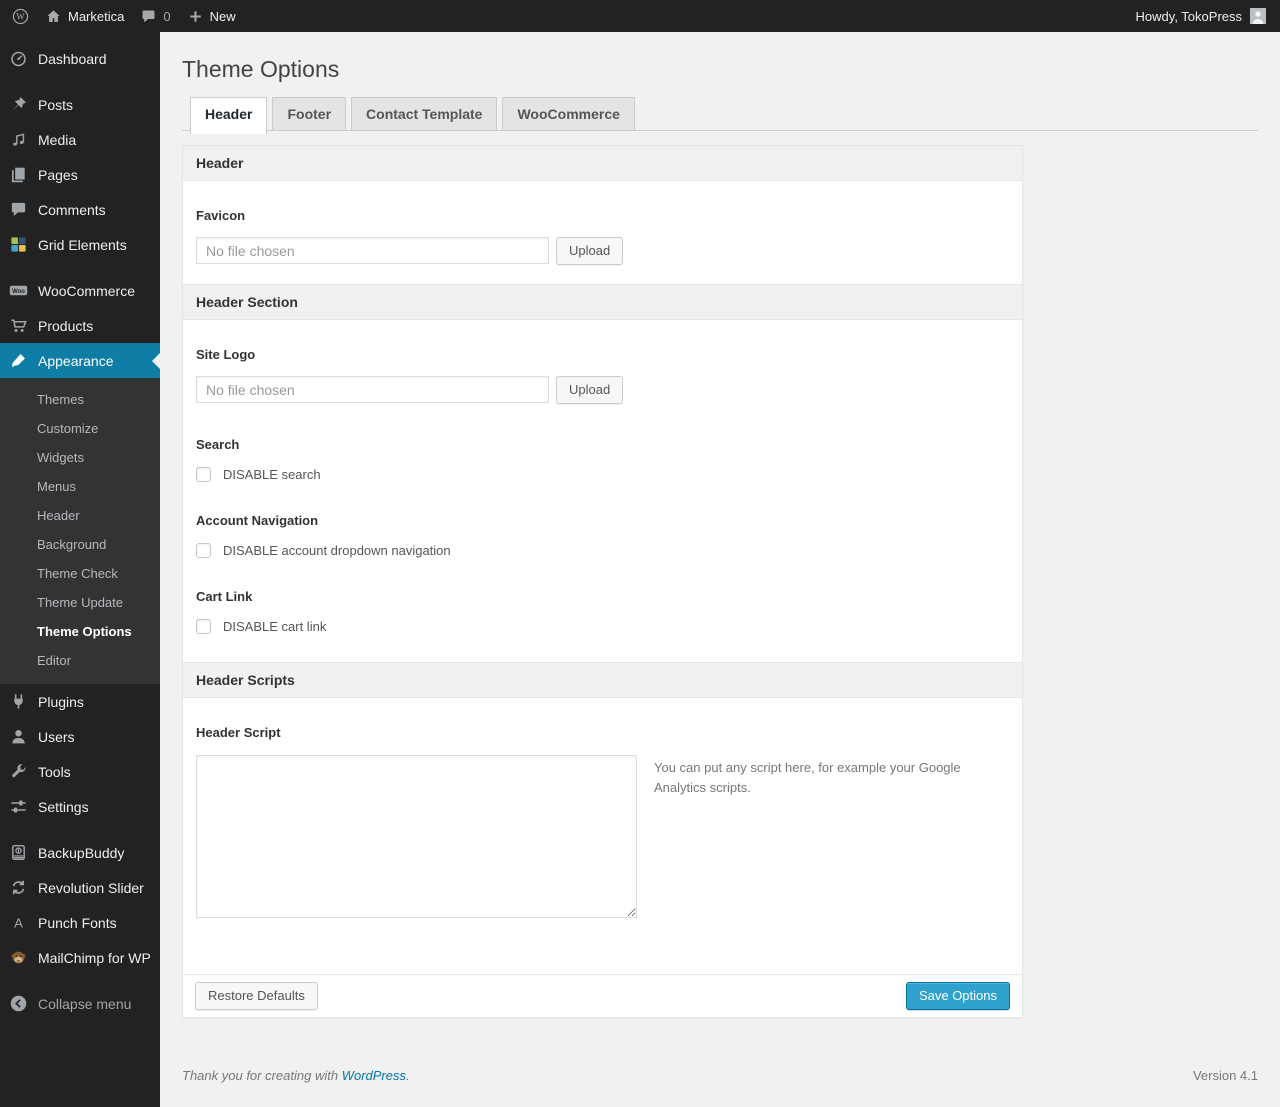 Image resolution: width=1280 pixels, height=1107 pixels. What do you see at coordinates (18, 806) in the screenshot?
I see `sliders-icon` at bounding box center [18, 806].